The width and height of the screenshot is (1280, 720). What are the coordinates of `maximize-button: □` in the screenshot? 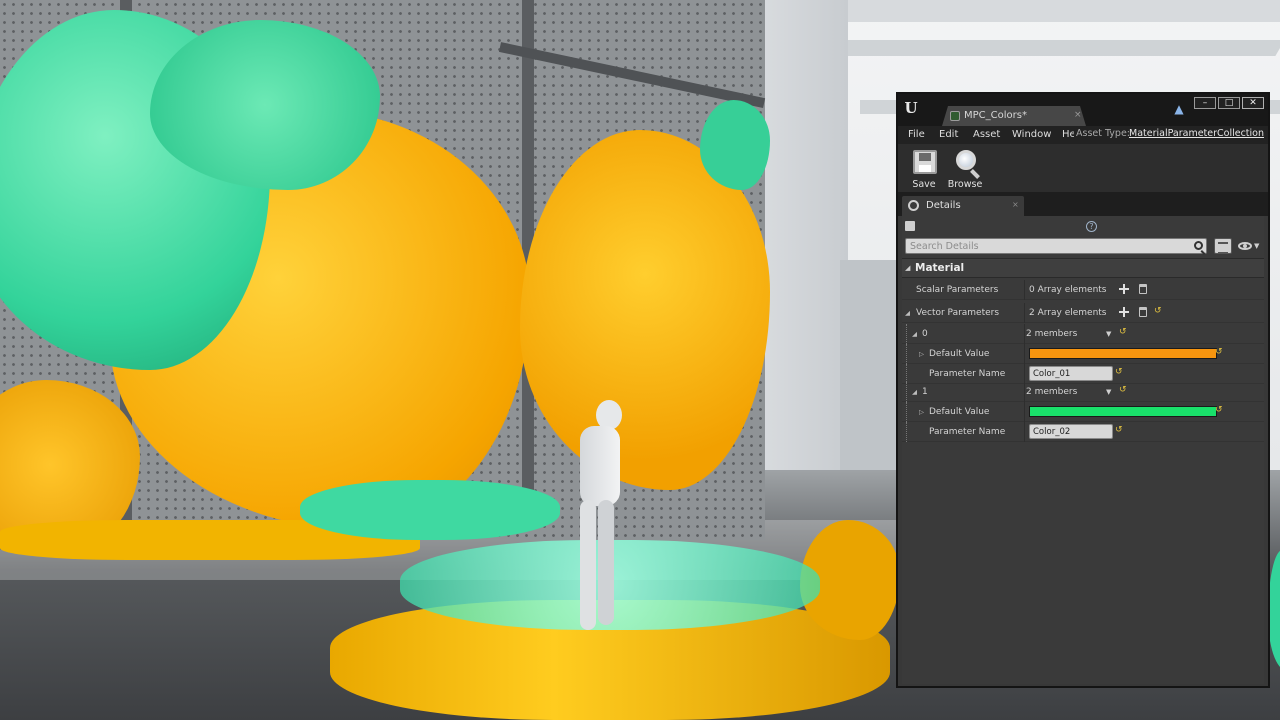 It's located at (1229, 103).